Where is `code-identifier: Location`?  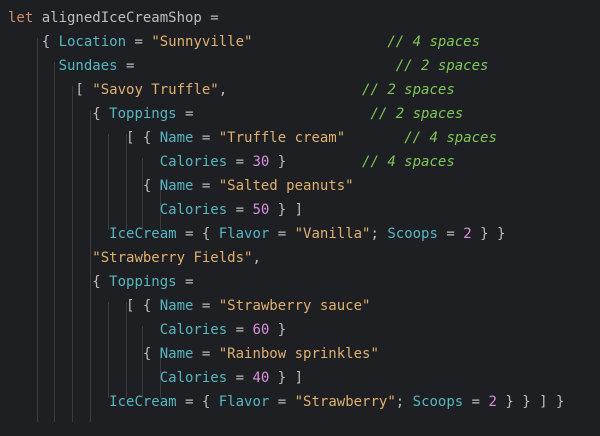
code-identifier: Location is located at coordinates (92, 42).